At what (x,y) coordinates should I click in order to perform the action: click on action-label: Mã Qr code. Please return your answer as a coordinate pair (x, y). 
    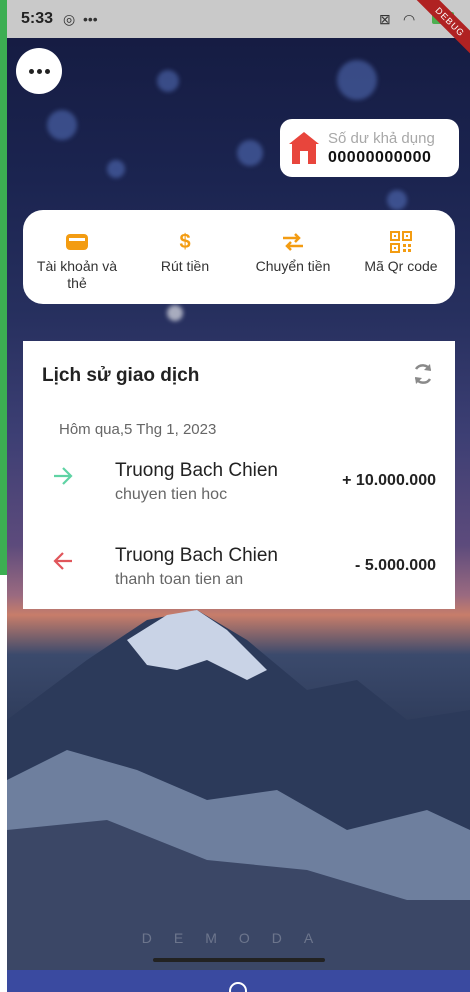
    Looking at the image, I should click on (401, 266).